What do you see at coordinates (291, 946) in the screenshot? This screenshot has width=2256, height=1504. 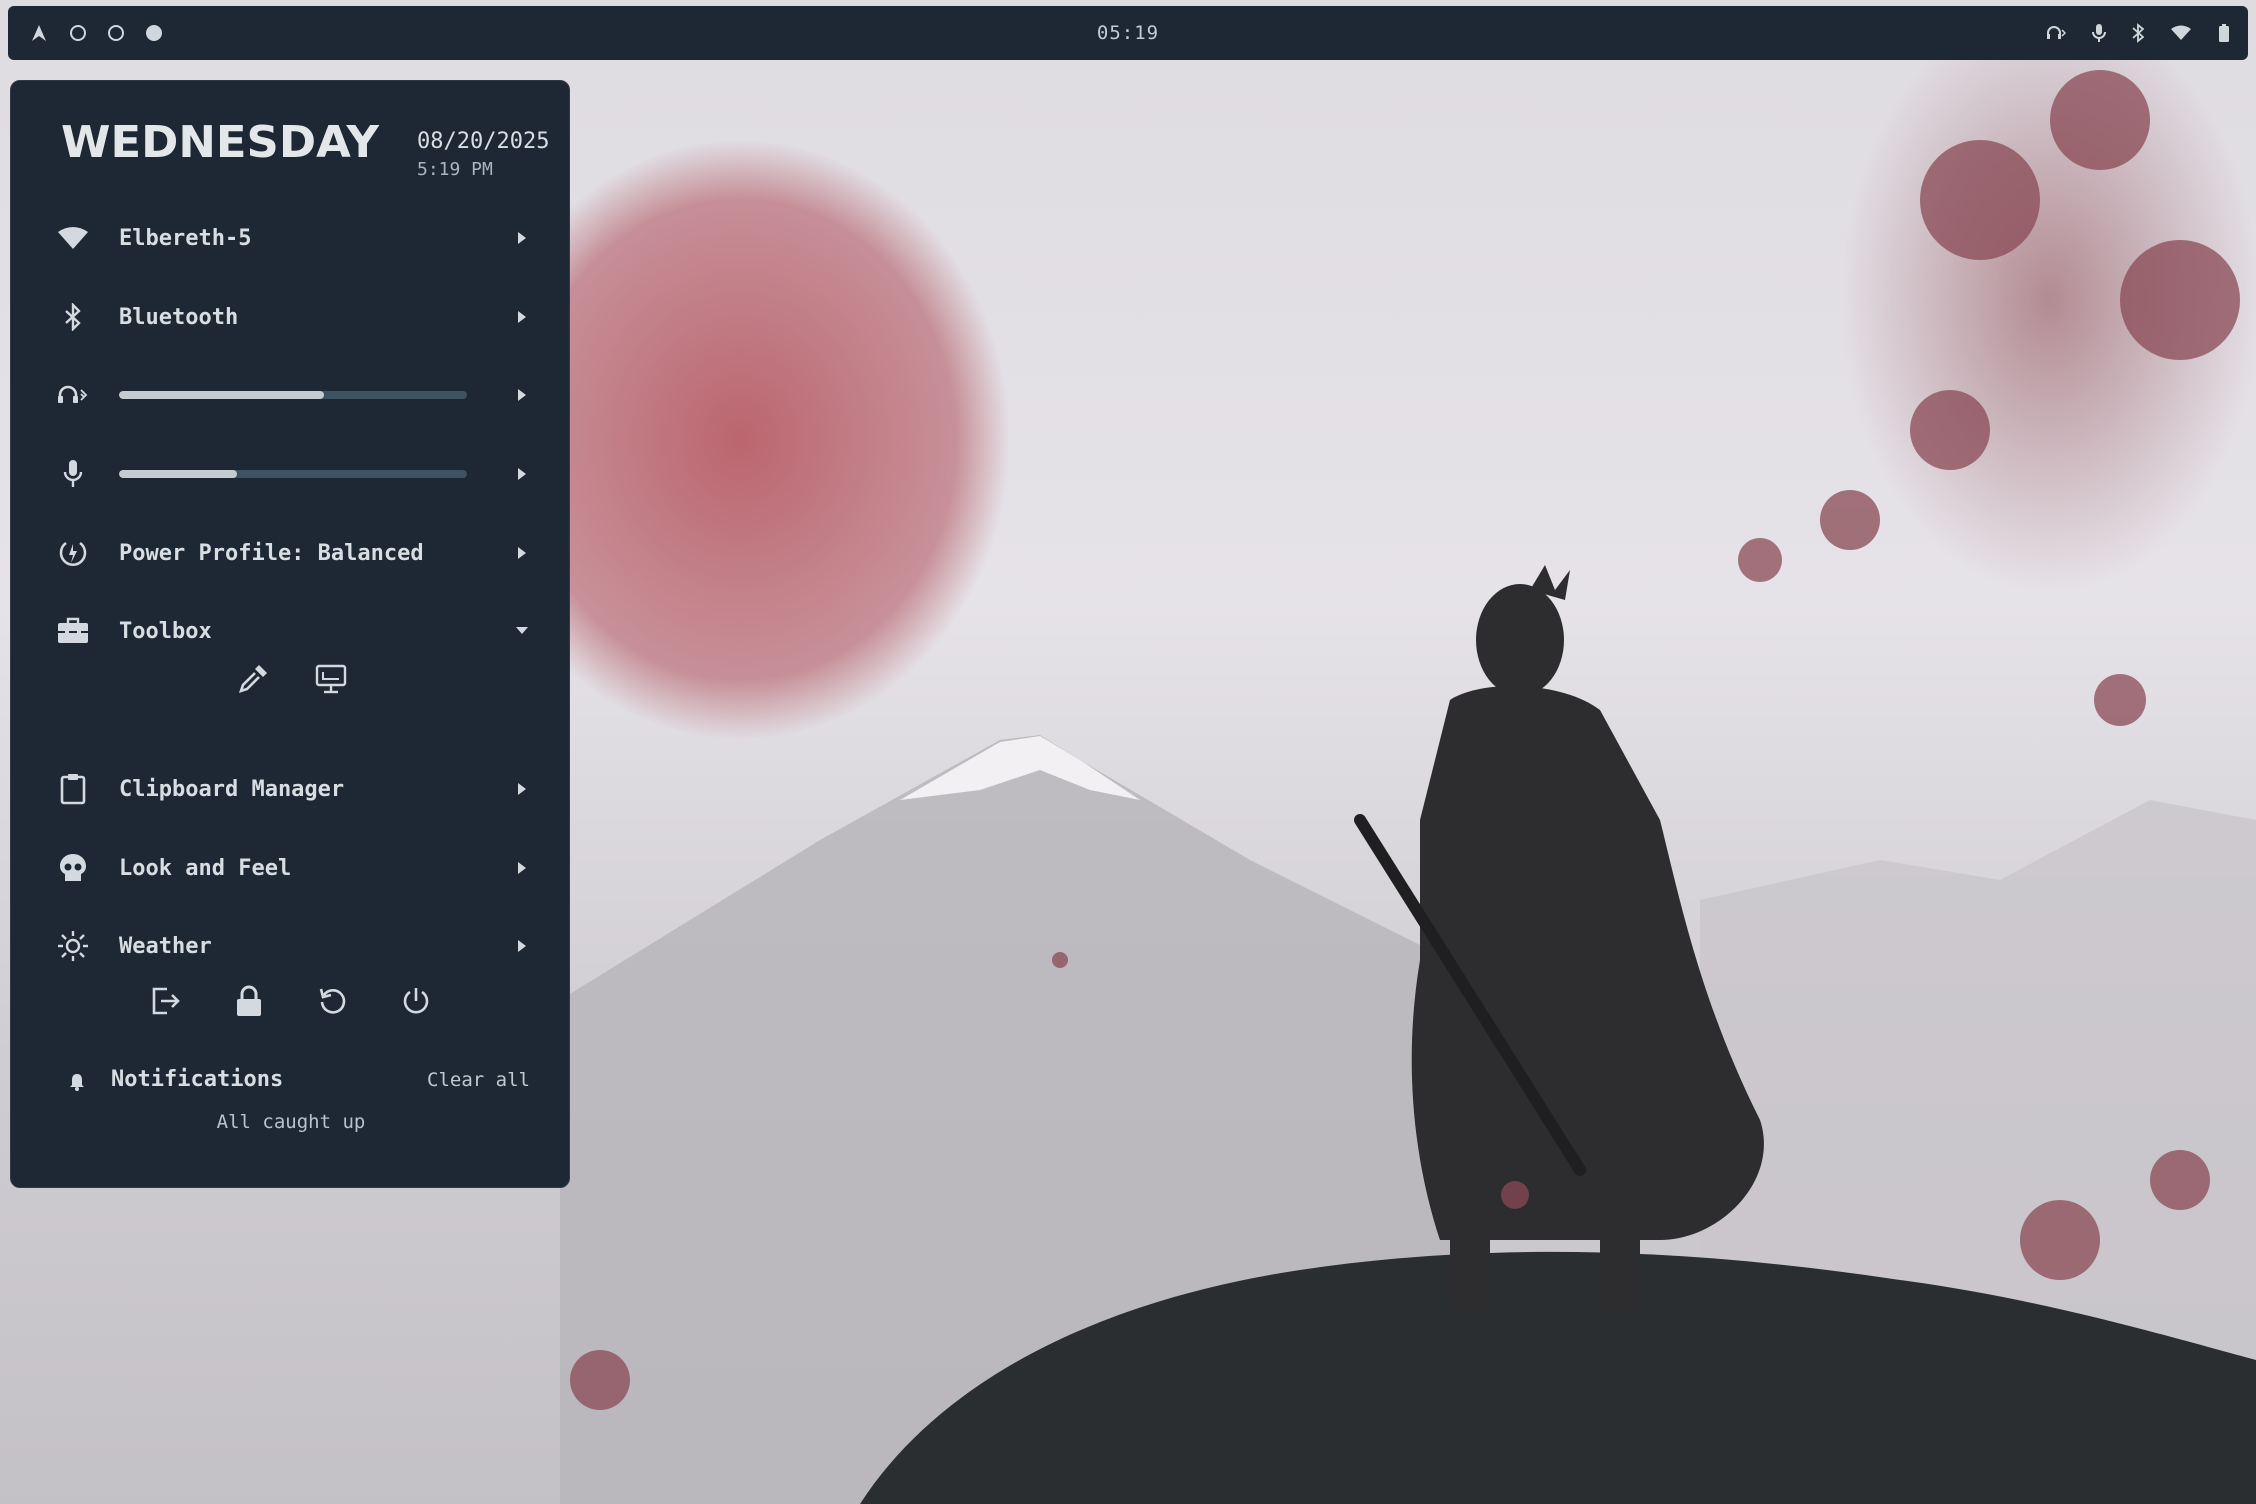 I see `weather-row: Weather` at bounding box center [291, 946].